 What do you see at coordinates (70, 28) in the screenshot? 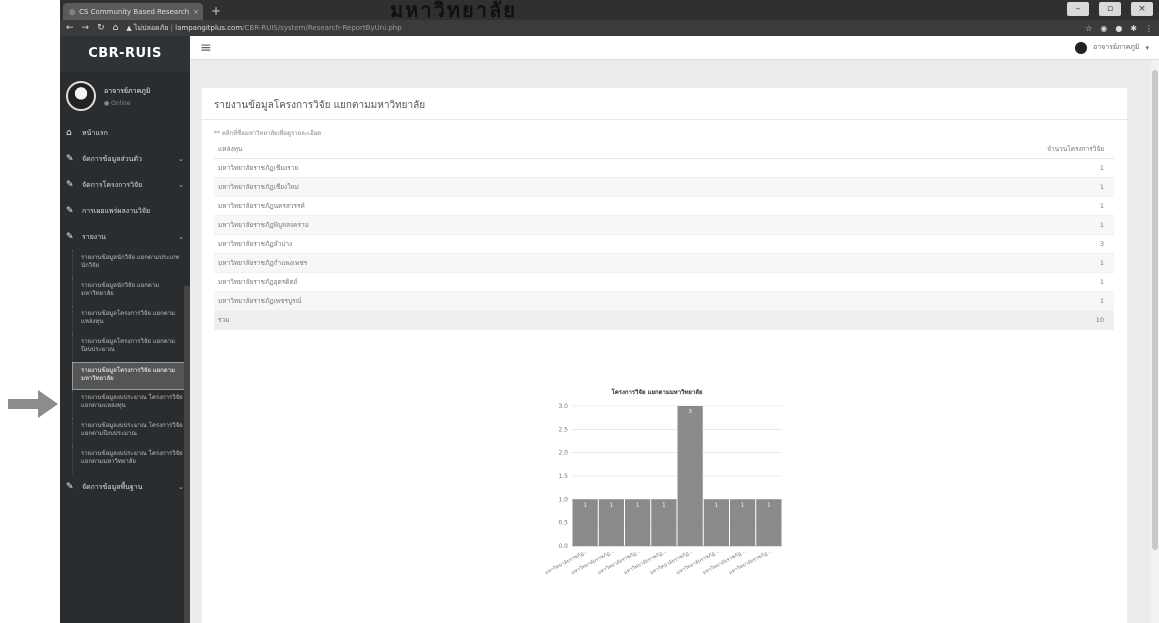
I see `back-arrow-icon: ←` at bounding box center [70, 28].